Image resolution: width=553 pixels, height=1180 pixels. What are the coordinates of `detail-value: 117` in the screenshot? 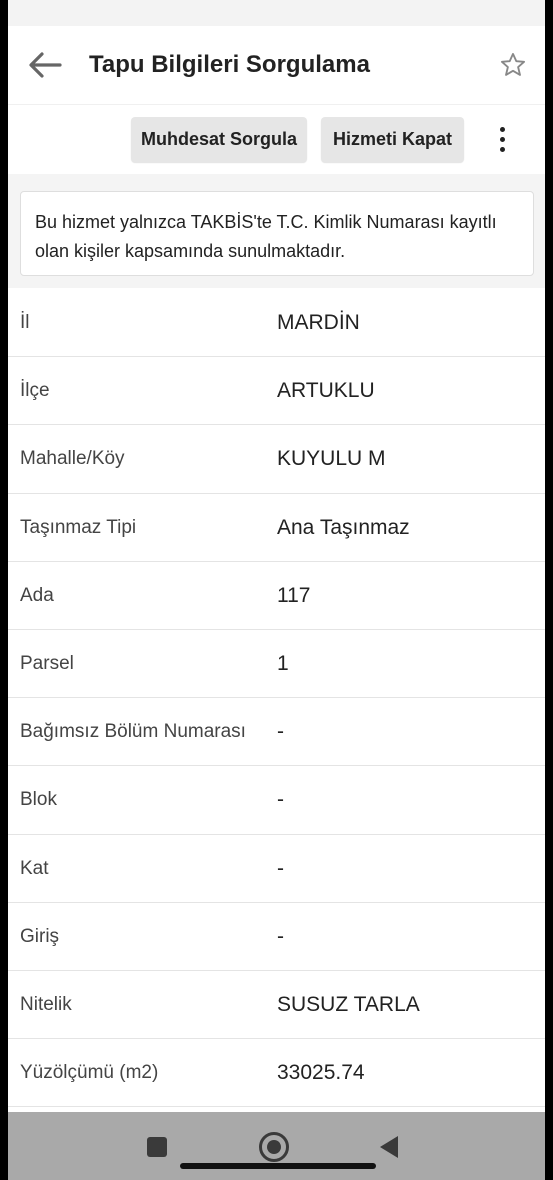 It's located at (294, 595).